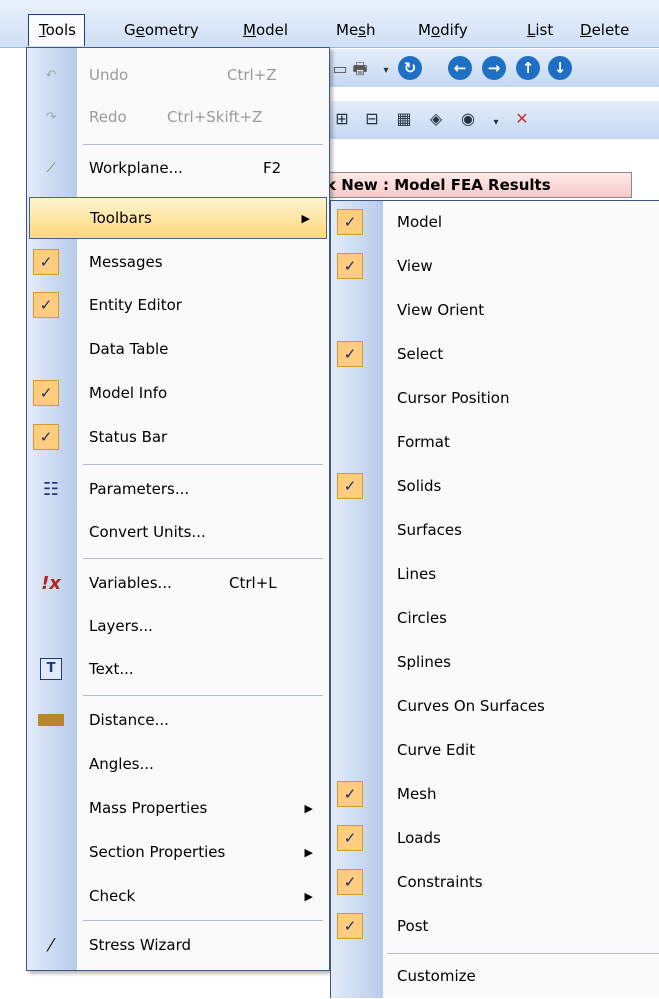  What do you see at coordinates (51, 117) in the screenshot?
I see `redo-icon: ↷` at bounding box center [51, 117].